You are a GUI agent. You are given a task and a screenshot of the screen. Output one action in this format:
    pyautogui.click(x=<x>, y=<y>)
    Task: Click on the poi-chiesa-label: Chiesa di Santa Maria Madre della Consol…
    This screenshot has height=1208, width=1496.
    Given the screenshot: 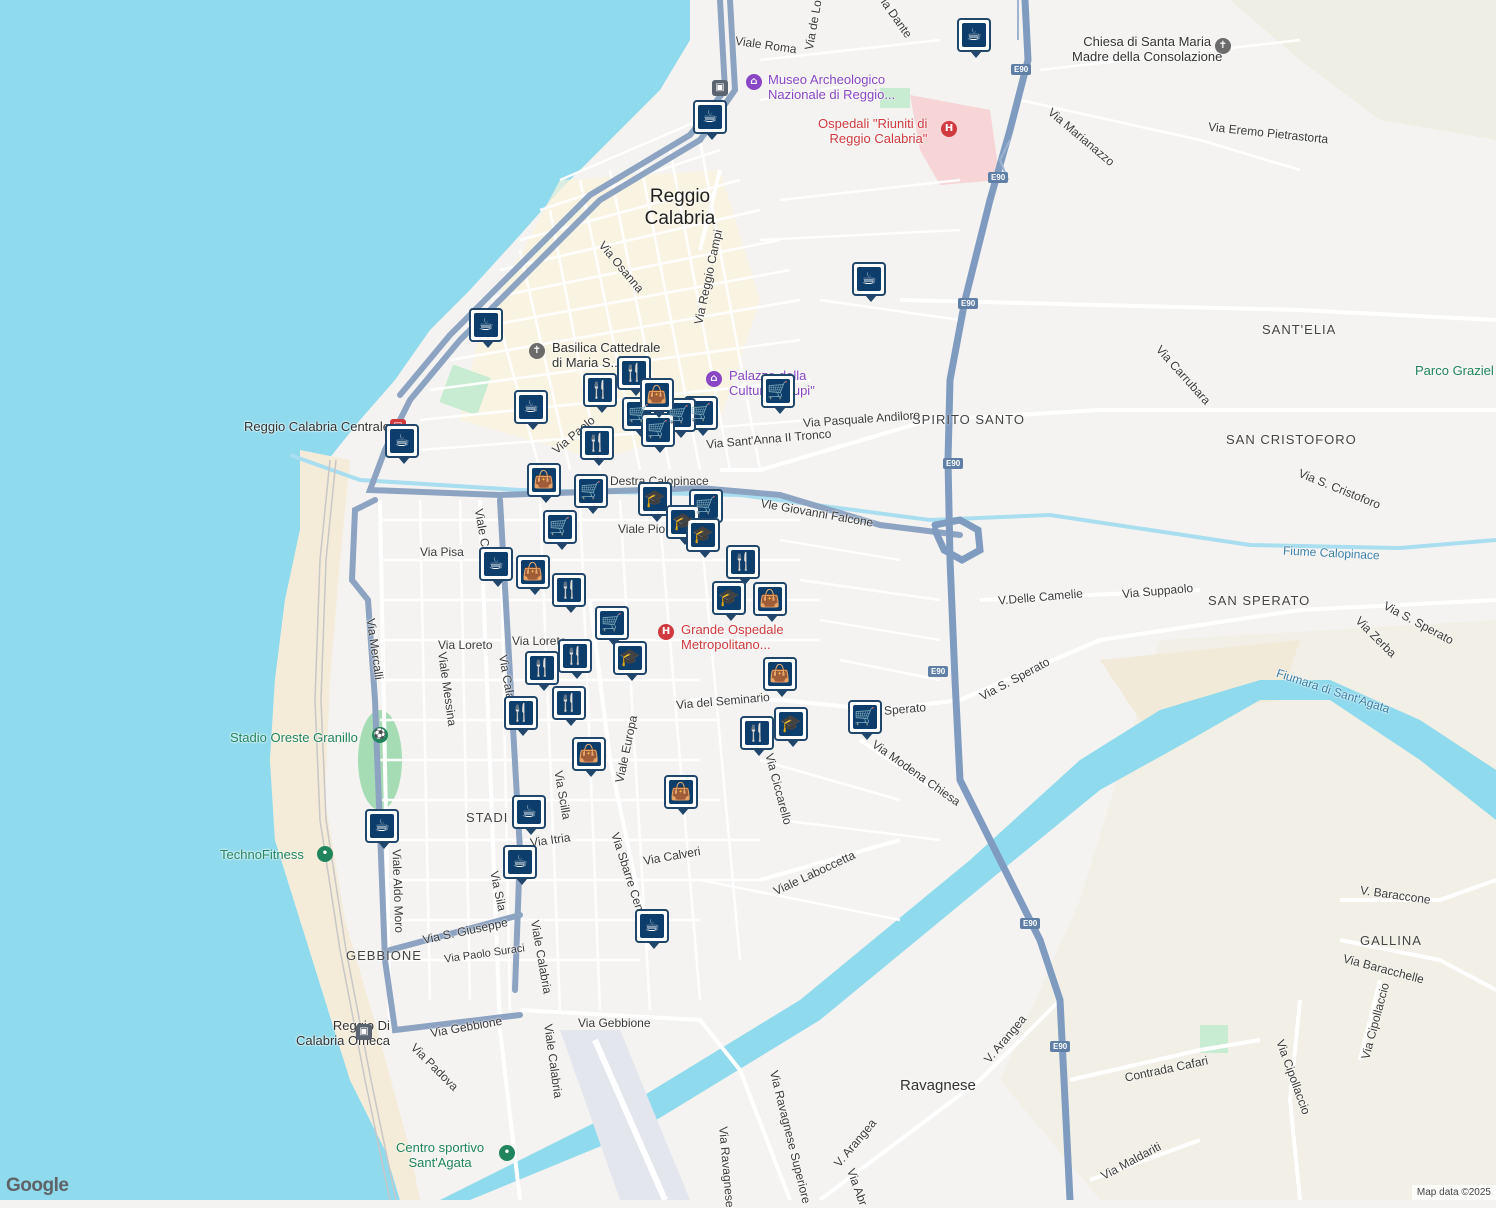 What is the action you would take?
    pyautogui.click(x=1147, y=49)
    